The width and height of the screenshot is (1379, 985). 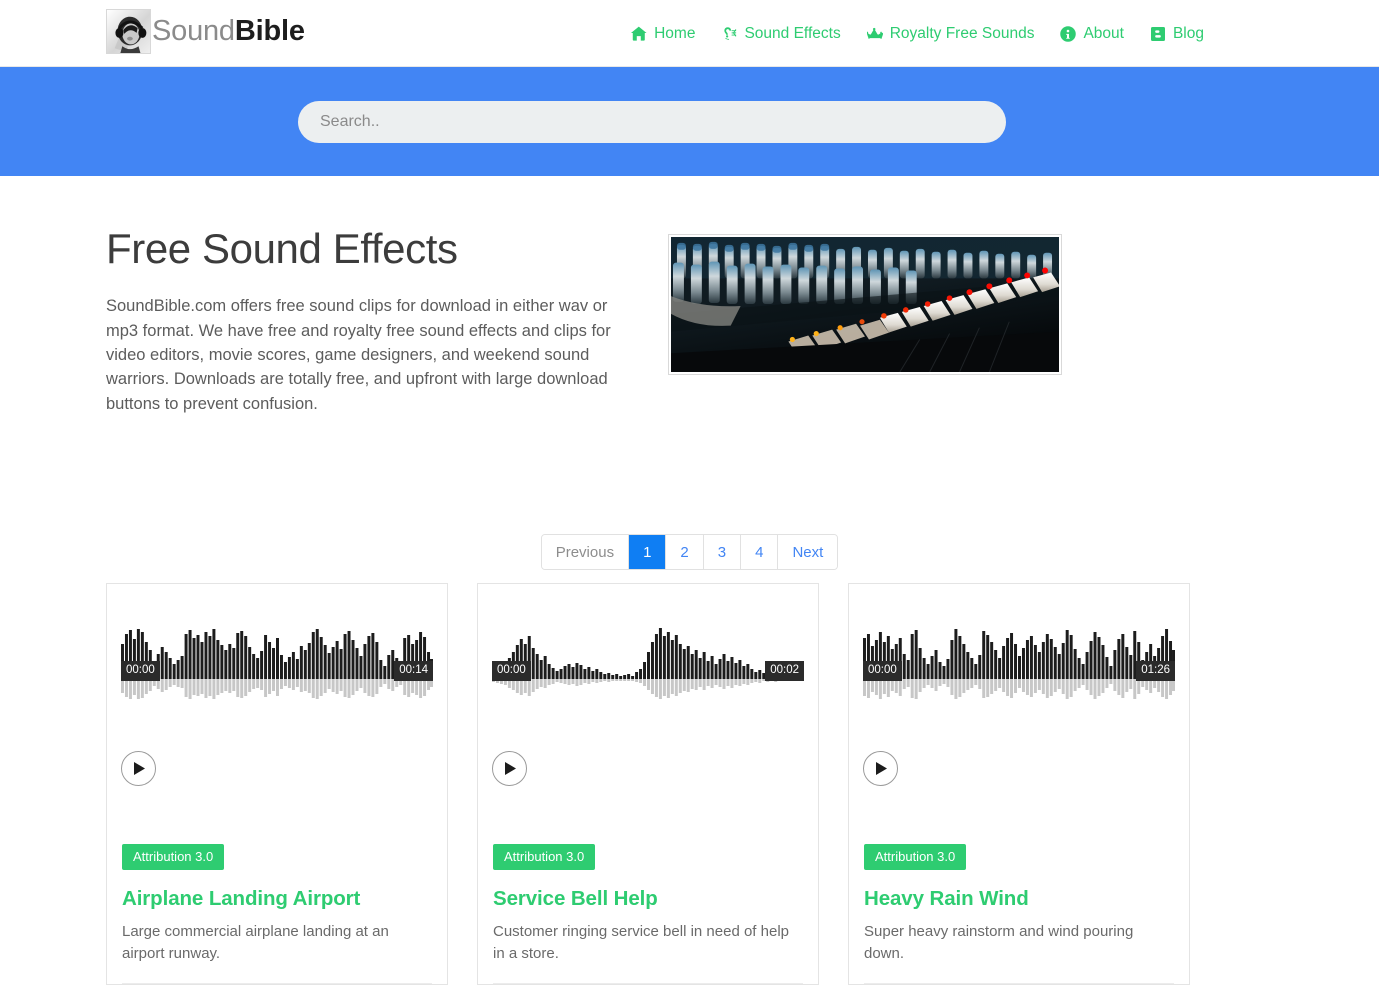 I want to click on nav-item-home: Home, so click(x=663, y=34).